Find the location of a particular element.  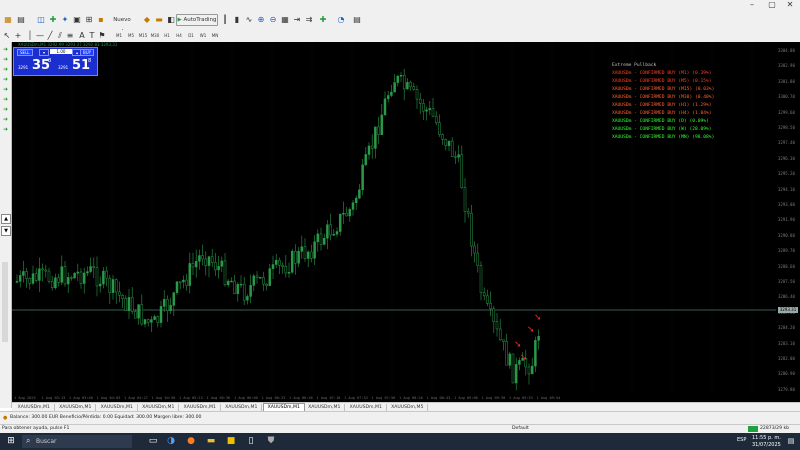

vertical-line-icon: │ is located at coordinates (30, 36).